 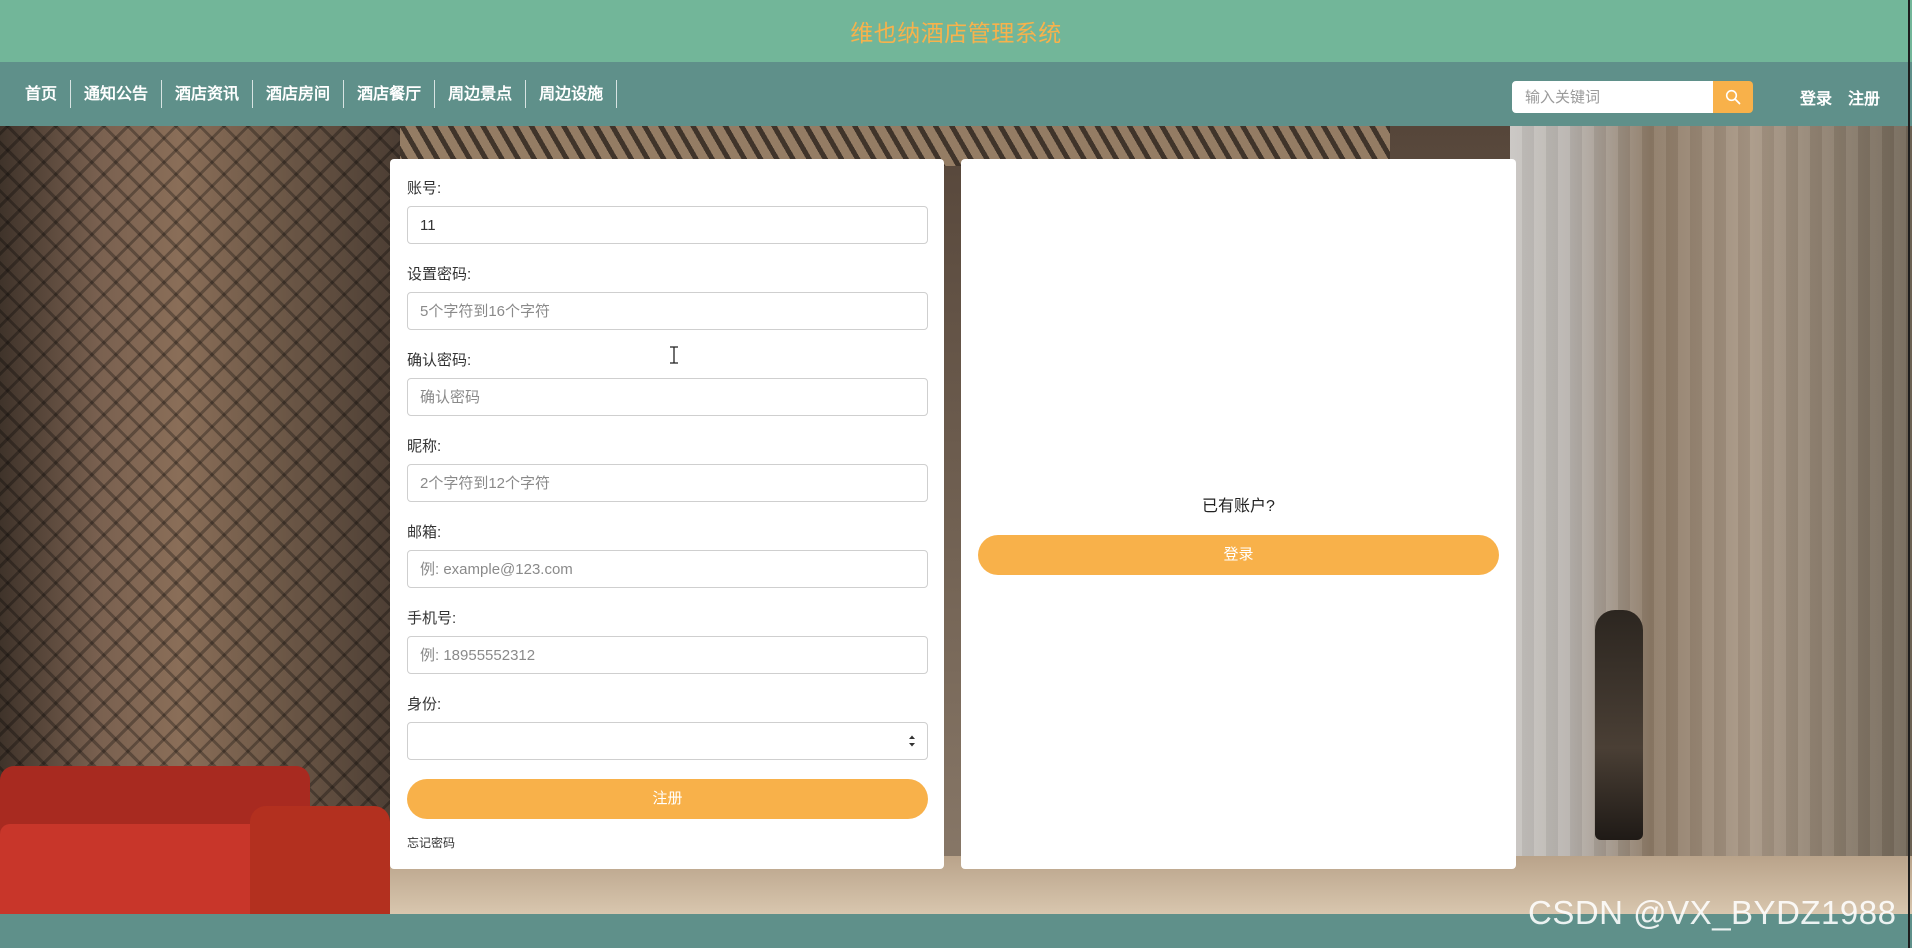 What do you see at coordinates (1840, 97) in the screenshot?
I see `auth-links: 登录 注册` at bounding box center [1840, 97].